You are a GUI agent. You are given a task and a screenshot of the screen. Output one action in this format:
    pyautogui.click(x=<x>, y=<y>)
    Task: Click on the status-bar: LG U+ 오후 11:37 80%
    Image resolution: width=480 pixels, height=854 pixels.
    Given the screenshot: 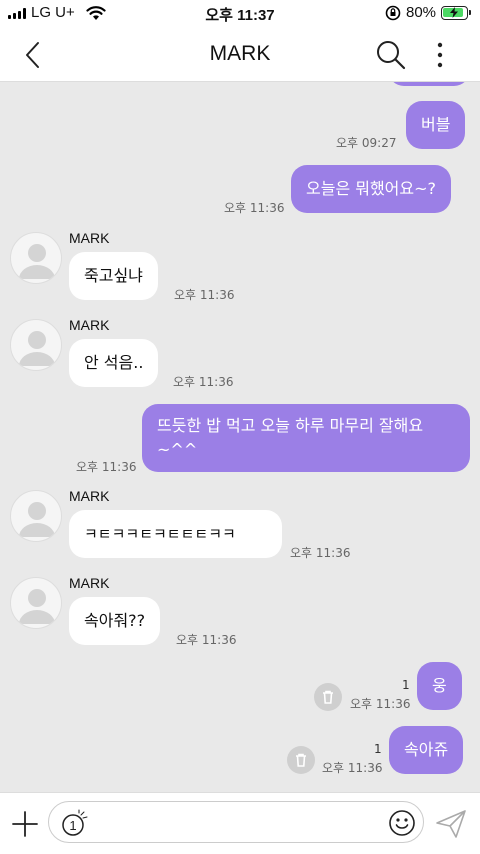 What is the action you would take?
    pyautogui.click(x=240, y=14)
    